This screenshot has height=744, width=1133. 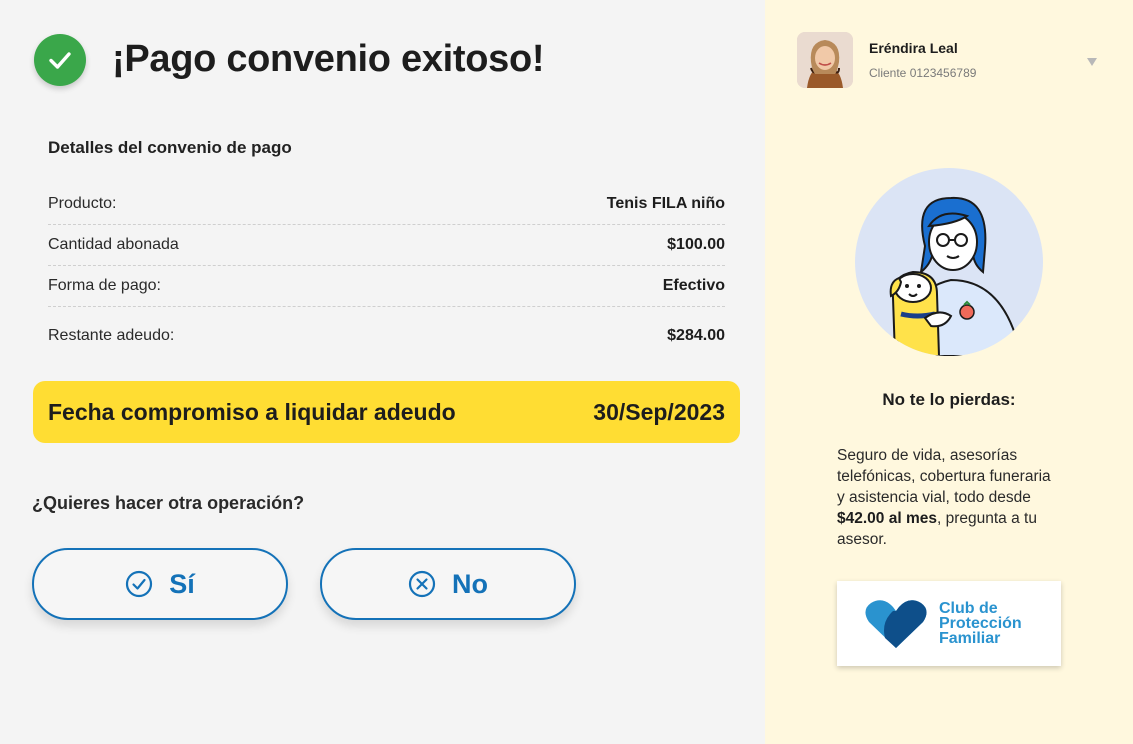 I want to click on detail-label: Forma de pago:, so click(x=104, y=285).